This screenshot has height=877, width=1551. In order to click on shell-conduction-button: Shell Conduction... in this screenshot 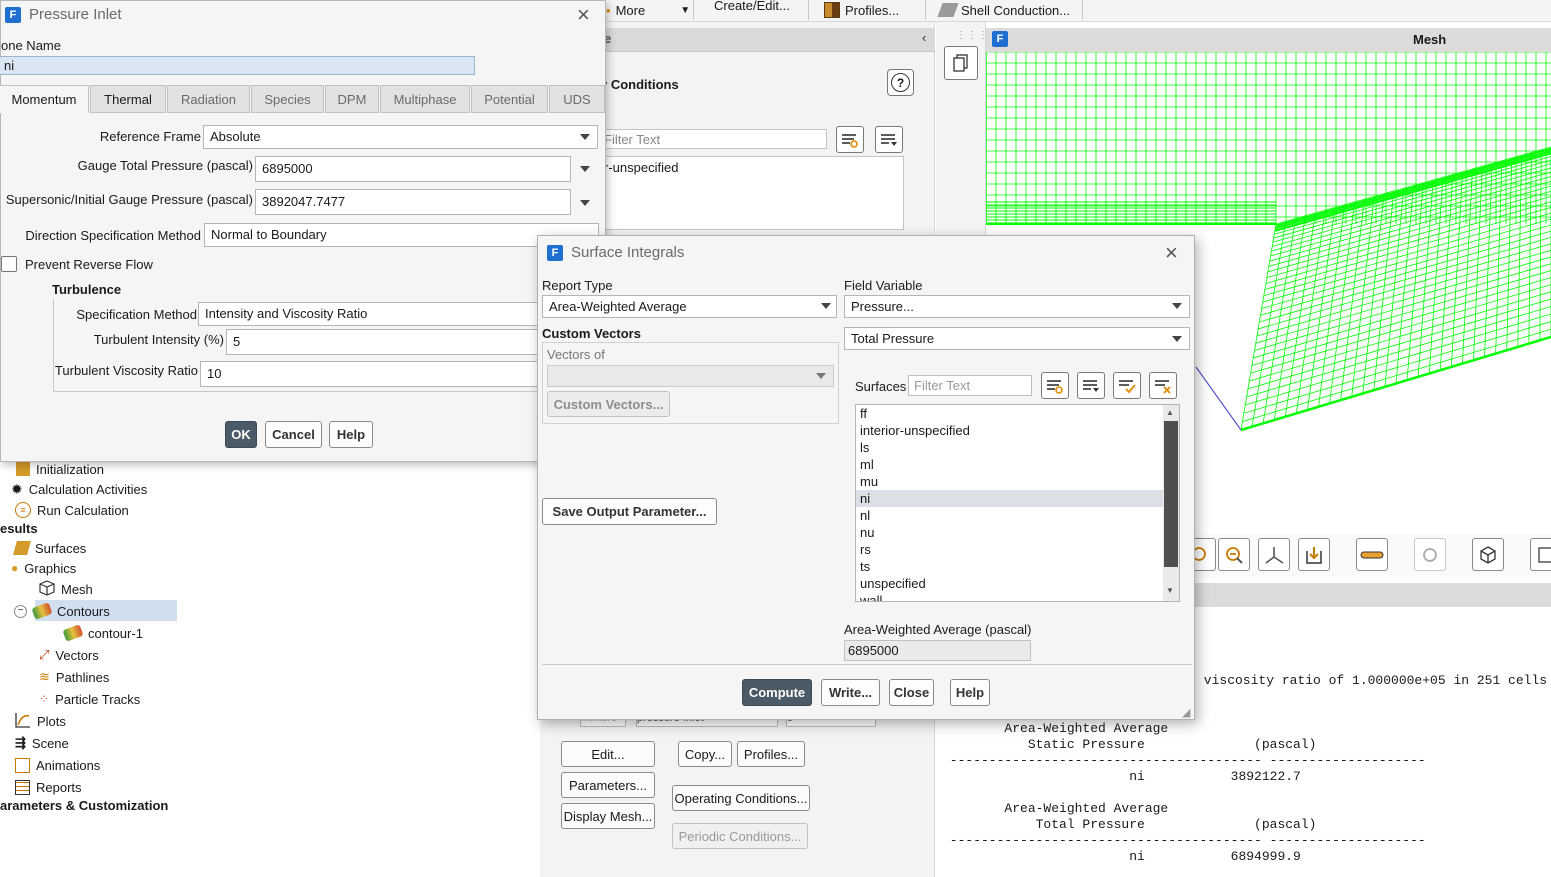, I will do `click(1003, 10)`.